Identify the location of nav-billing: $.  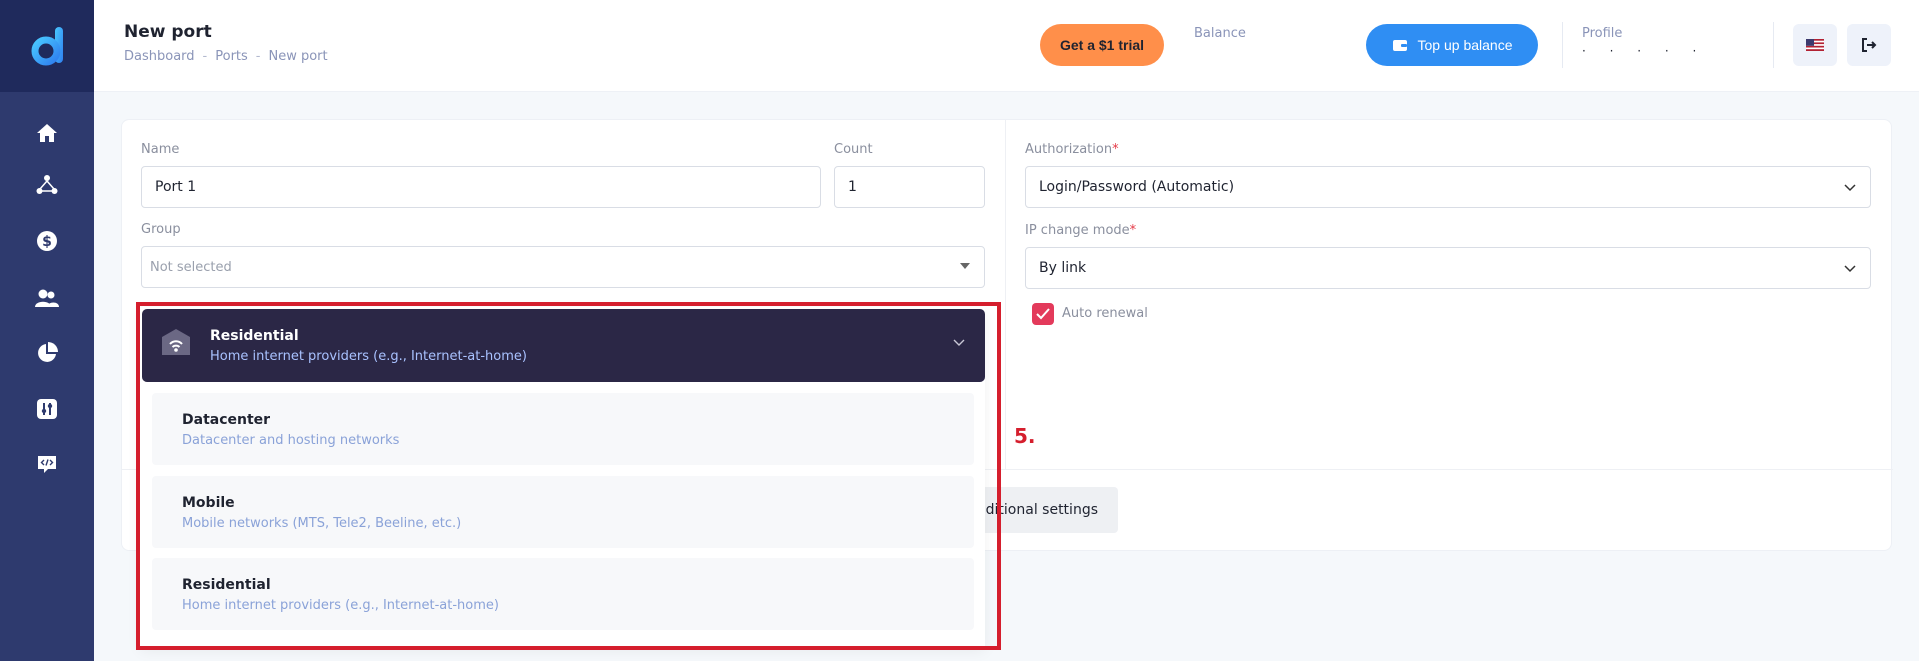
(47, 241).